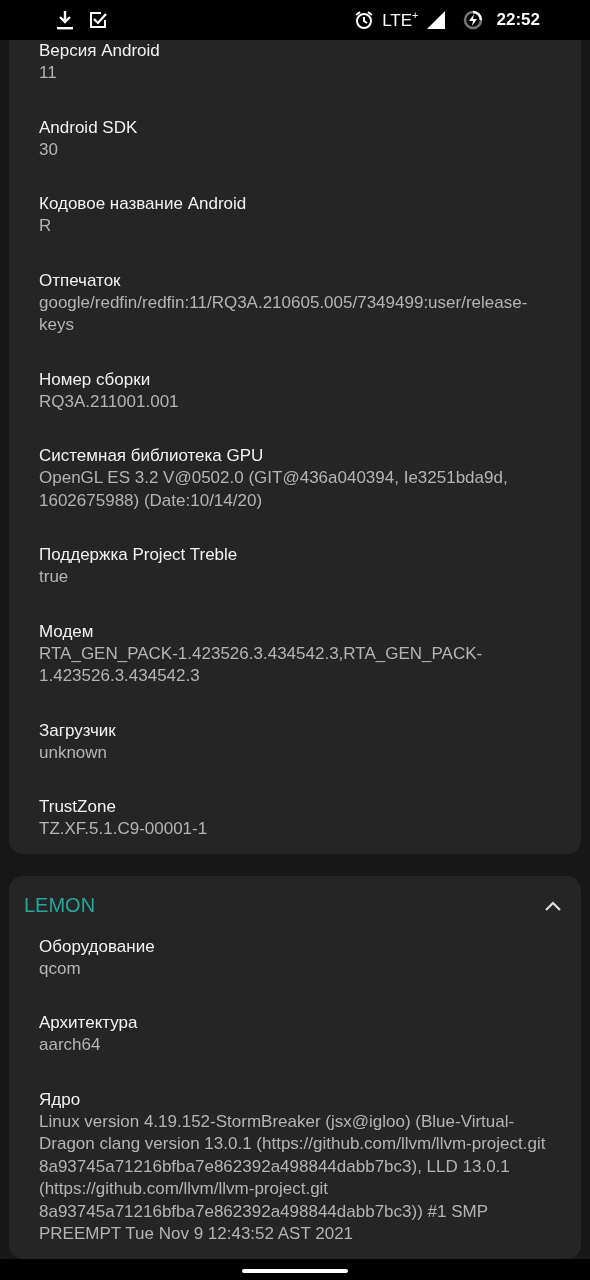 This screenshot has height=1280, width=590. Describe the element at coordinates (295, 1270) in the screenshot. I see `home-handle` at that location.